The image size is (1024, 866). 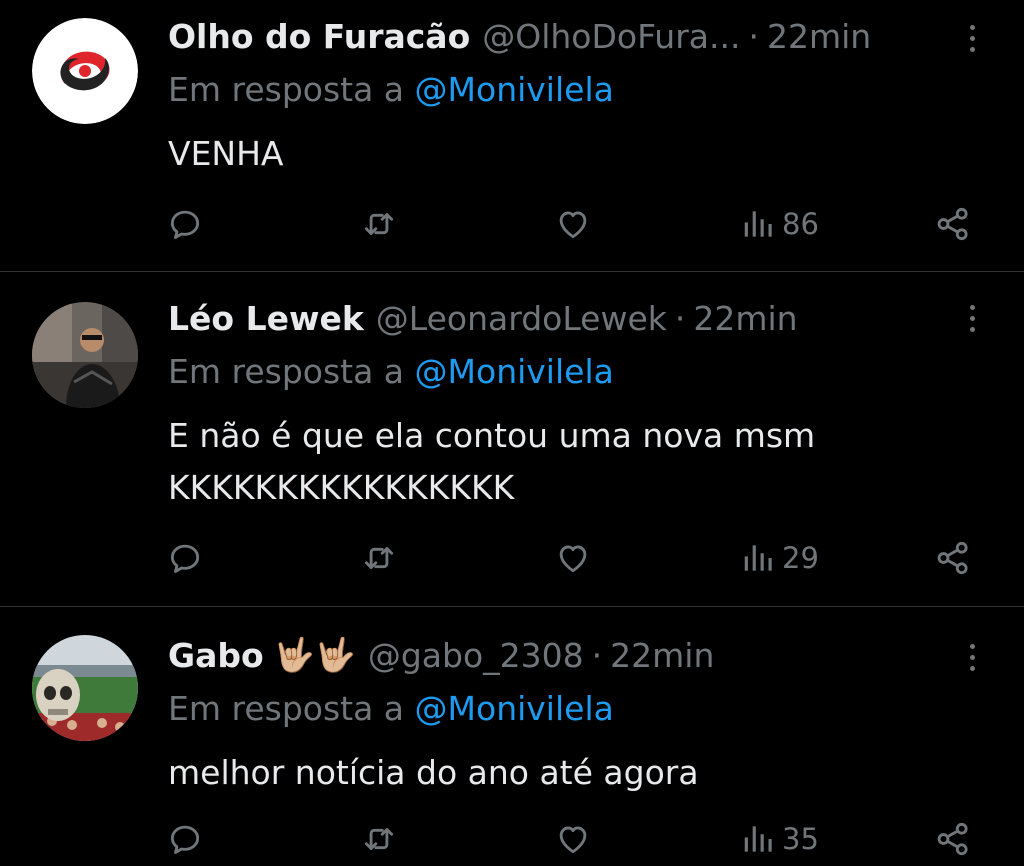 What do you see at coordinates (512, 839) in the screenshot?
I see `action-bar: 35` at bounding box center [512, 839].